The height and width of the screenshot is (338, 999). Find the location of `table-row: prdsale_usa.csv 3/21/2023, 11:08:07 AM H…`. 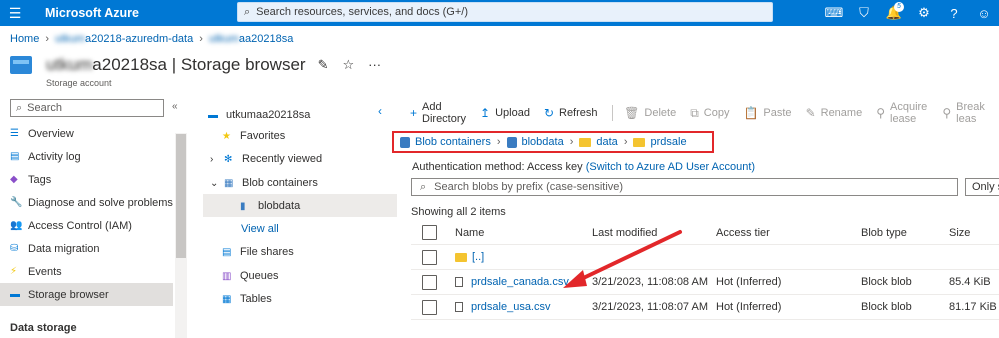

table-row: prdsale_usa.csv 3/21/2023, 11:08:07 AM H… is located at coordinates (705, 307).